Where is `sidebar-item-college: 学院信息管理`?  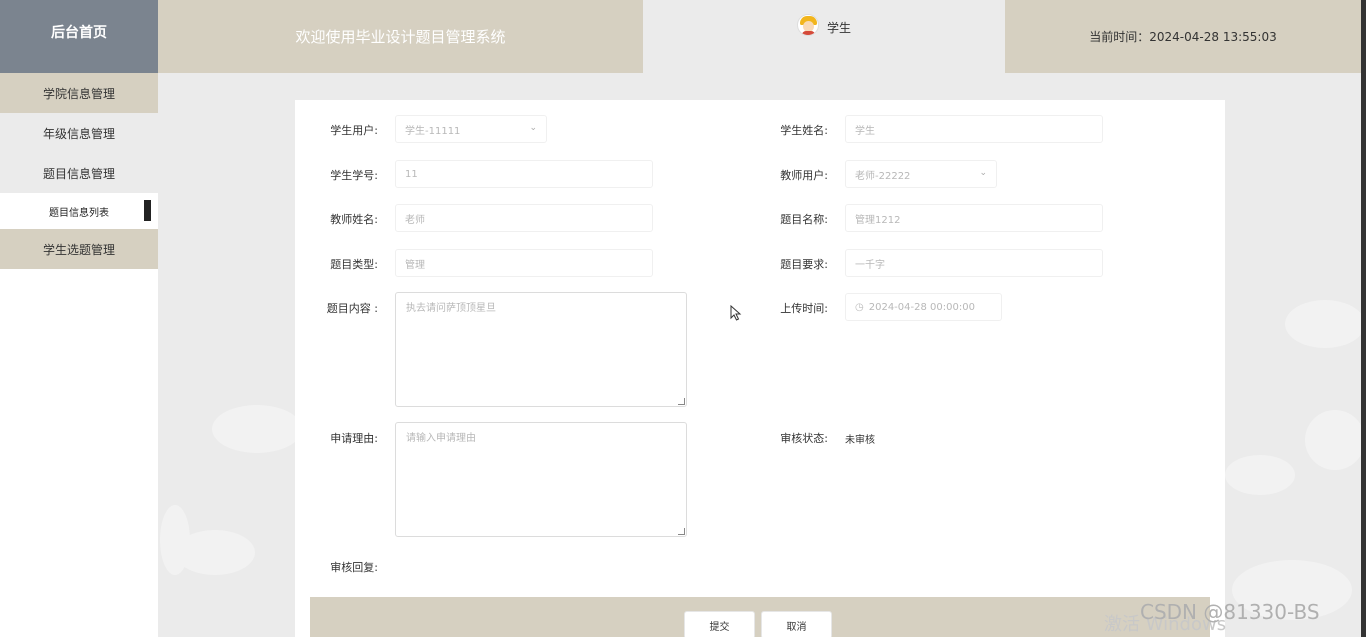
sidebar-item-college: 学院信息管理 is located at coordinates (79, 93).